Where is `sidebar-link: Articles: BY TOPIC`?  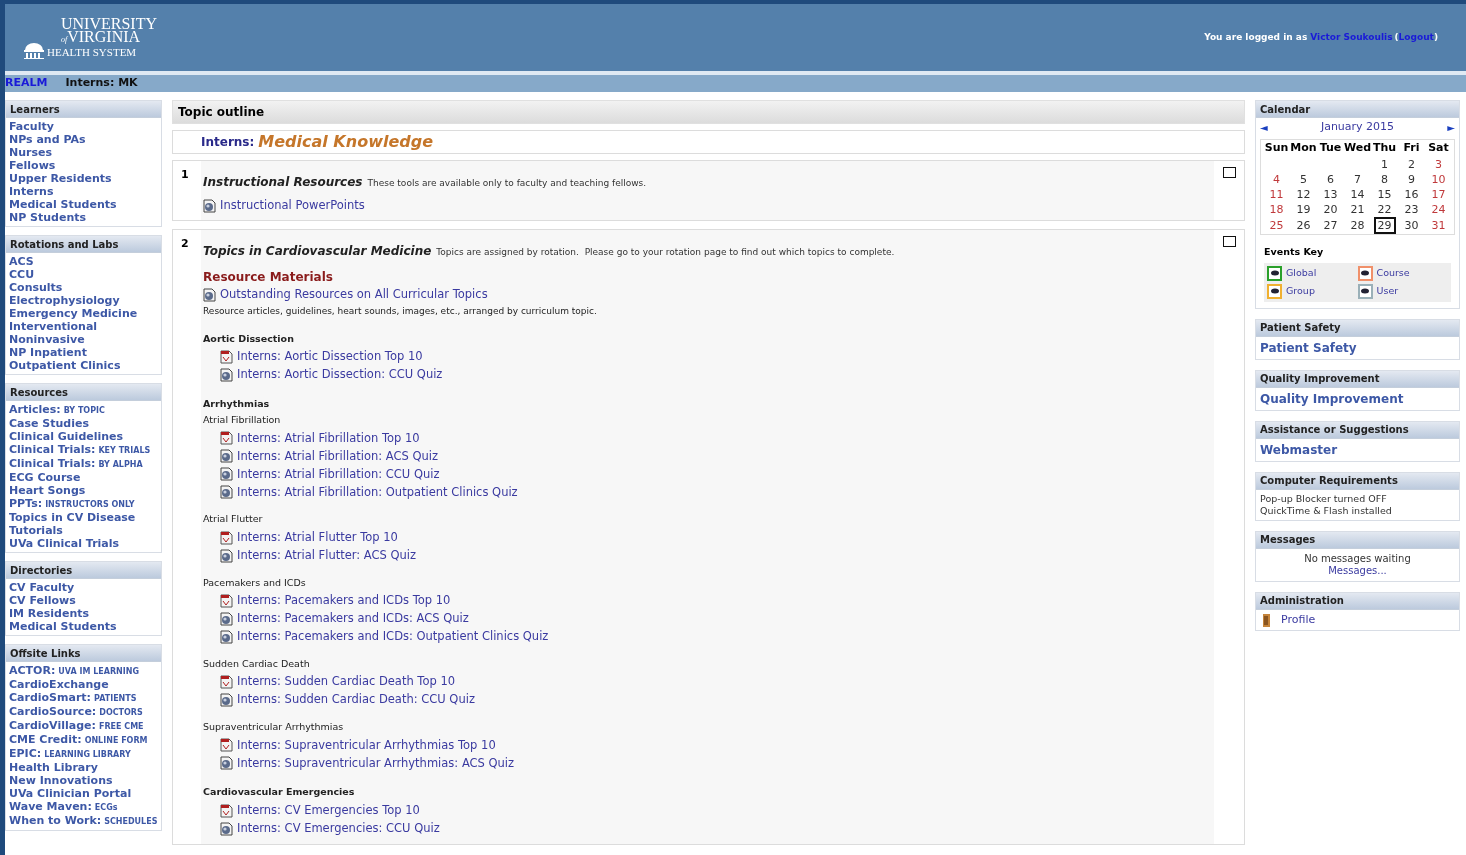
sidebar-link: Articles: BY TOPIC is located at coordinates (57, 410).